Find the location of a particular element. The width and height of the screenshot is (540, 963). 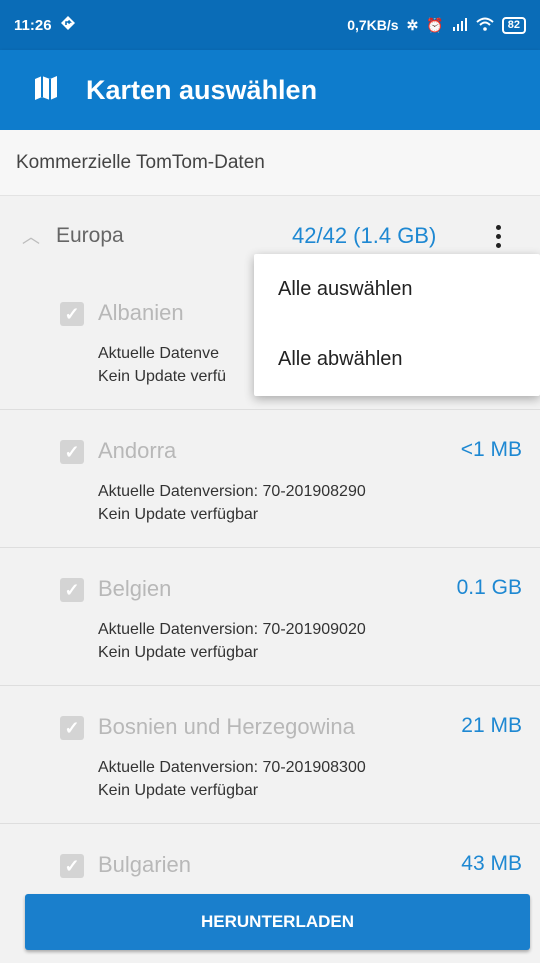

country-size: 21 MB is located at coordinates (491, 725).